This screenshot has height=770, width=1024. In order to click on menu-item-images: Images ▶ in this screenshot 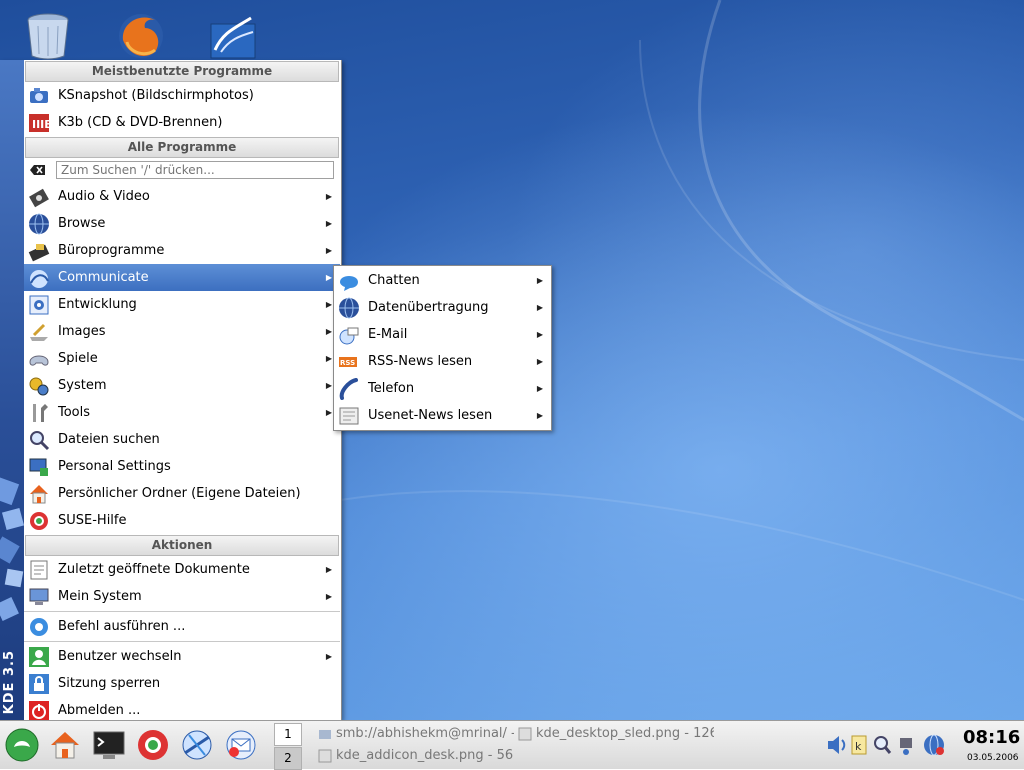, I will do `click(182, 331)`.